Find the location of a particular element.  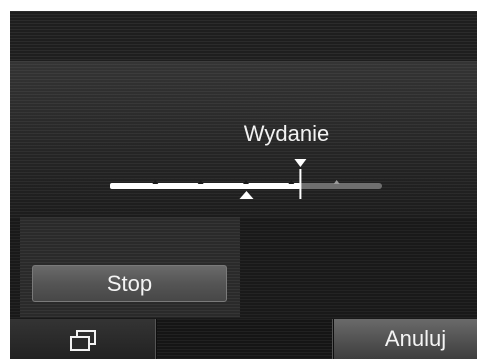

stop-button: Stop is located at coordinates (129, 283).